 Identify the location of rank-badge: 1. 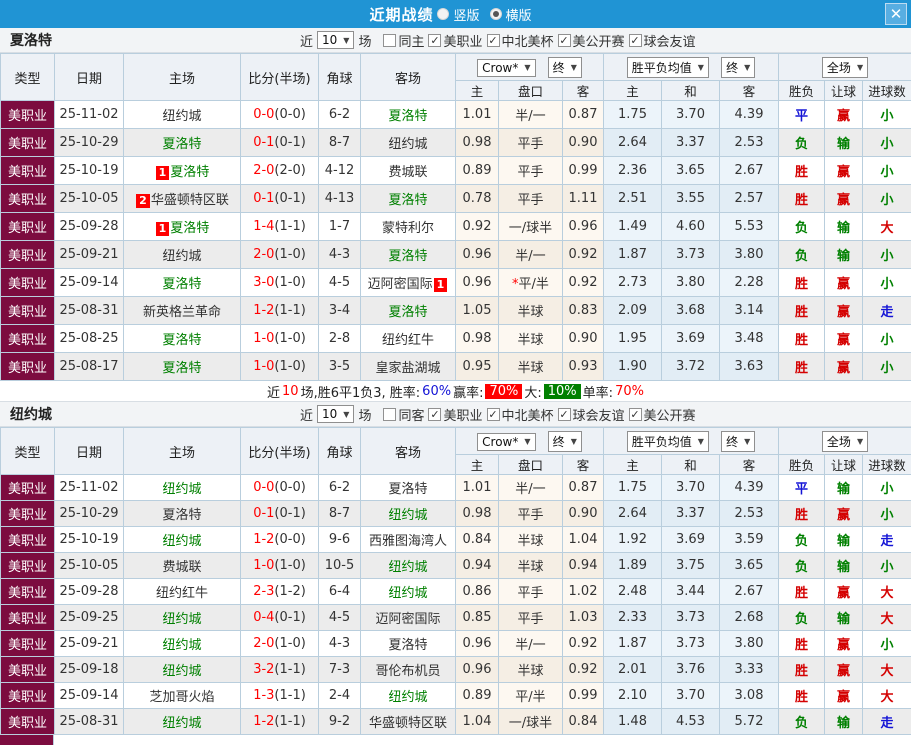
(440, 285).